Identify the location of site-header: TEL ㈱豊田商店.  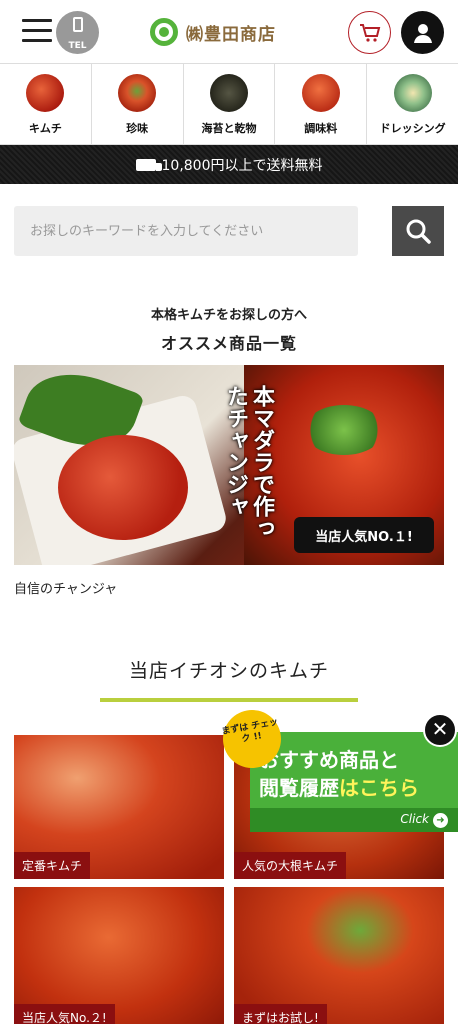
(229, 32).